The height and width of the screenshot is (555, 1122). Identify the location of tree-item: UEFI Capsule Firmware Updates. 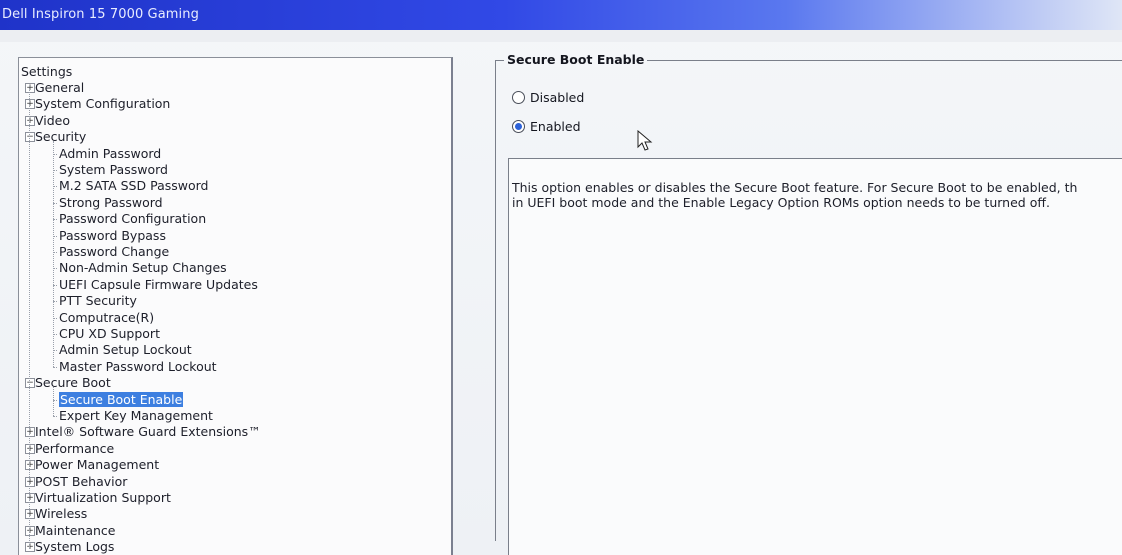
(158, 284).